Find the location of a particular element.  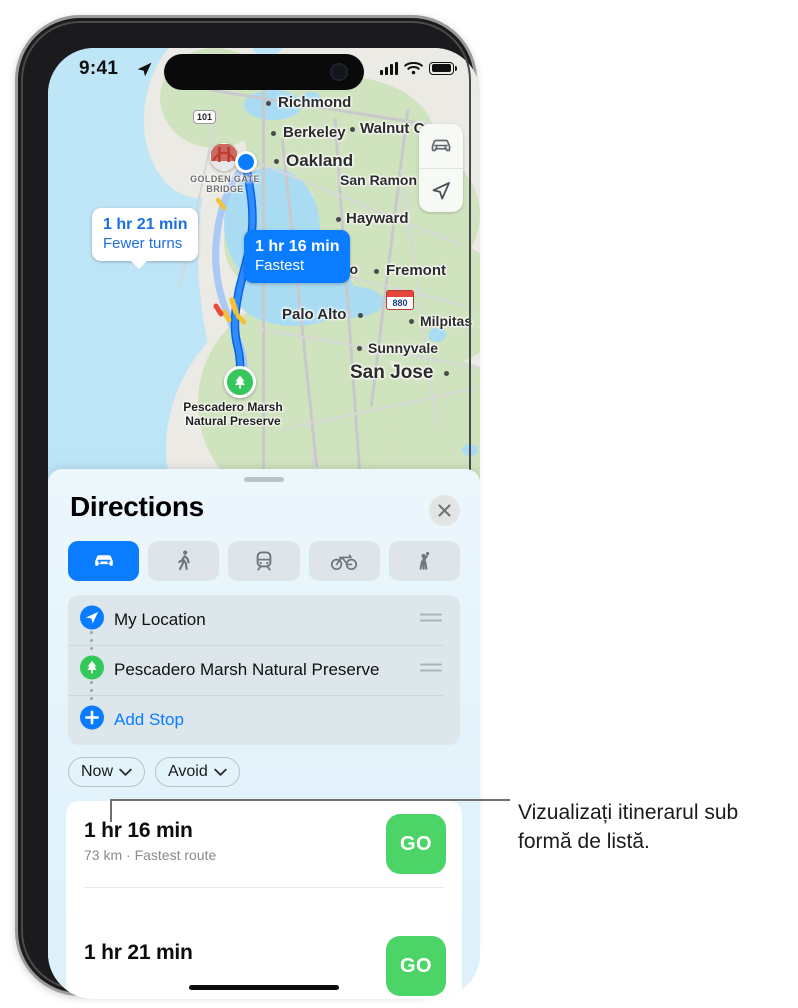

destination-pin is located at coordinates (240, 382).